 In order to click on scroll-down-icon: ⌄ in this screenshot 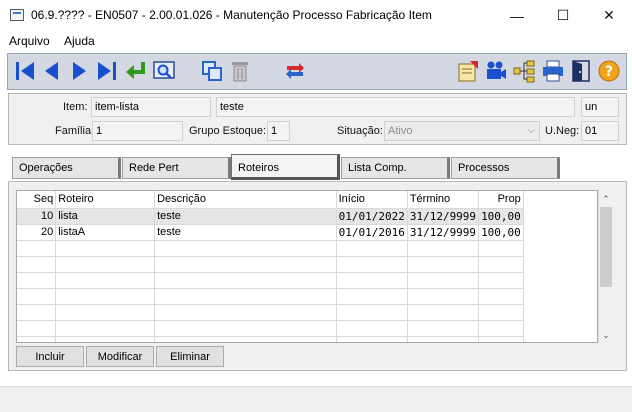, I will do `click(606, 335)`.